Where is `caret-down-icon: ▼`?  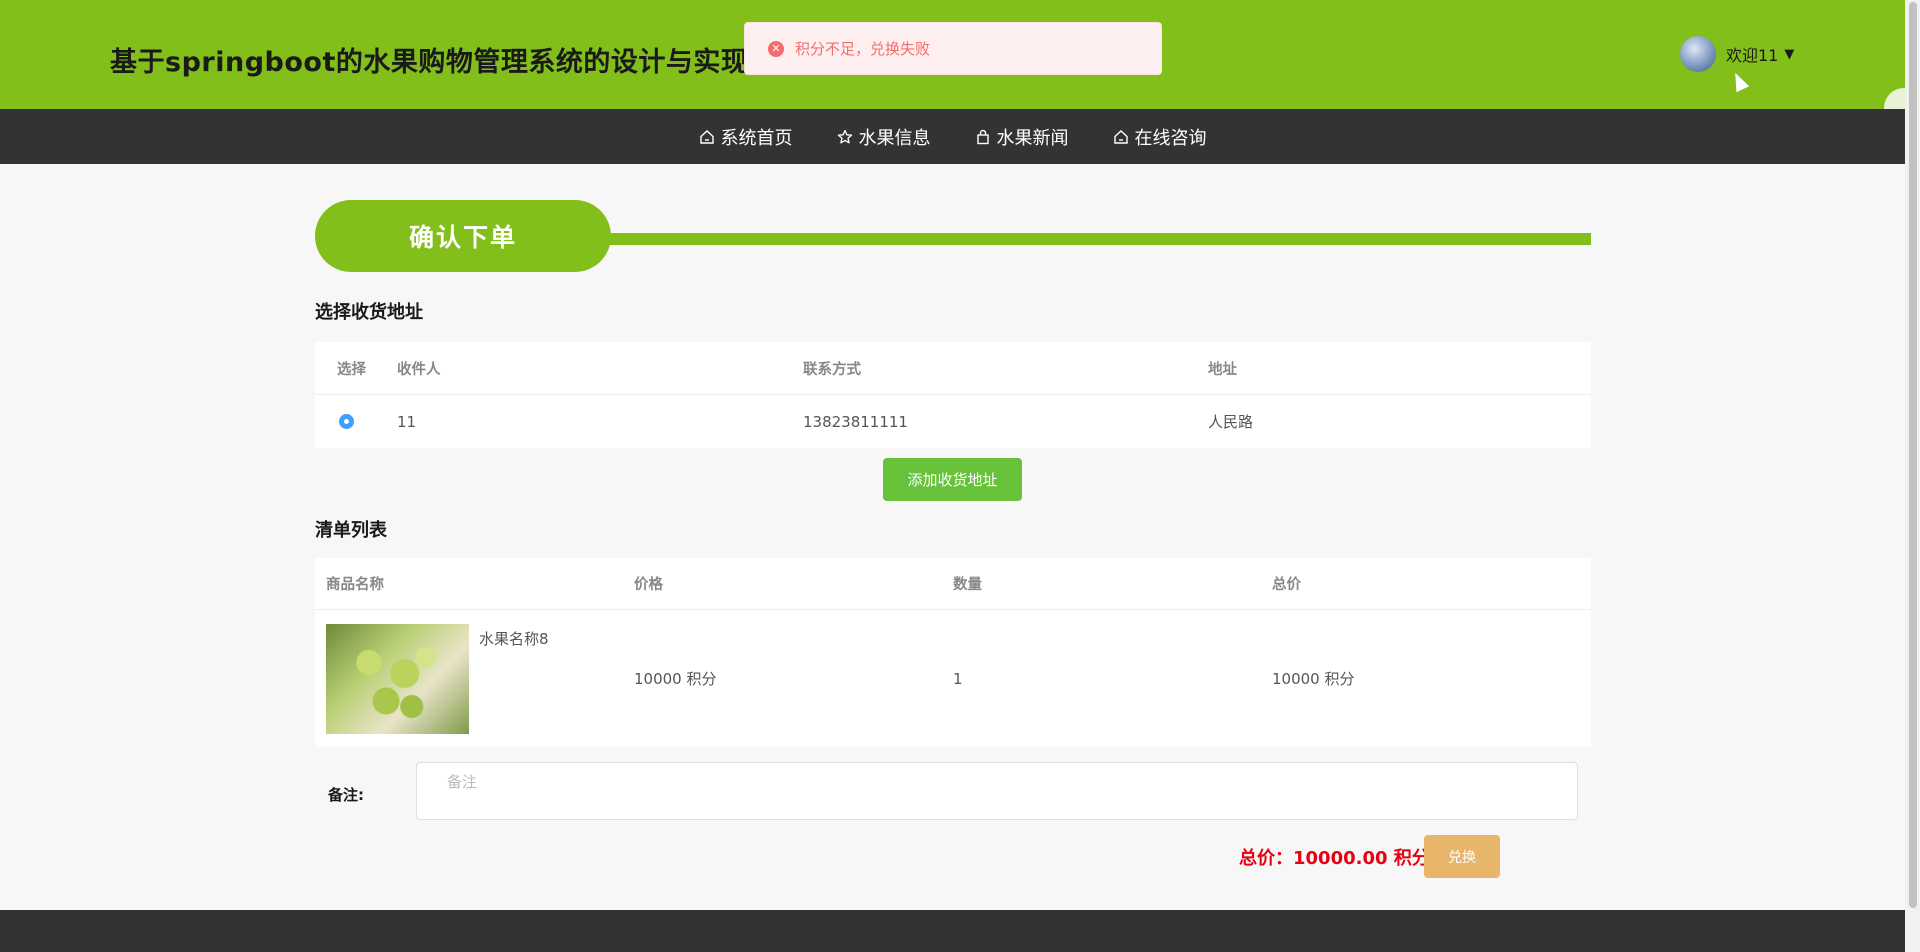
caret-down-icon: ▼ is located at coordinates (1789, 54).